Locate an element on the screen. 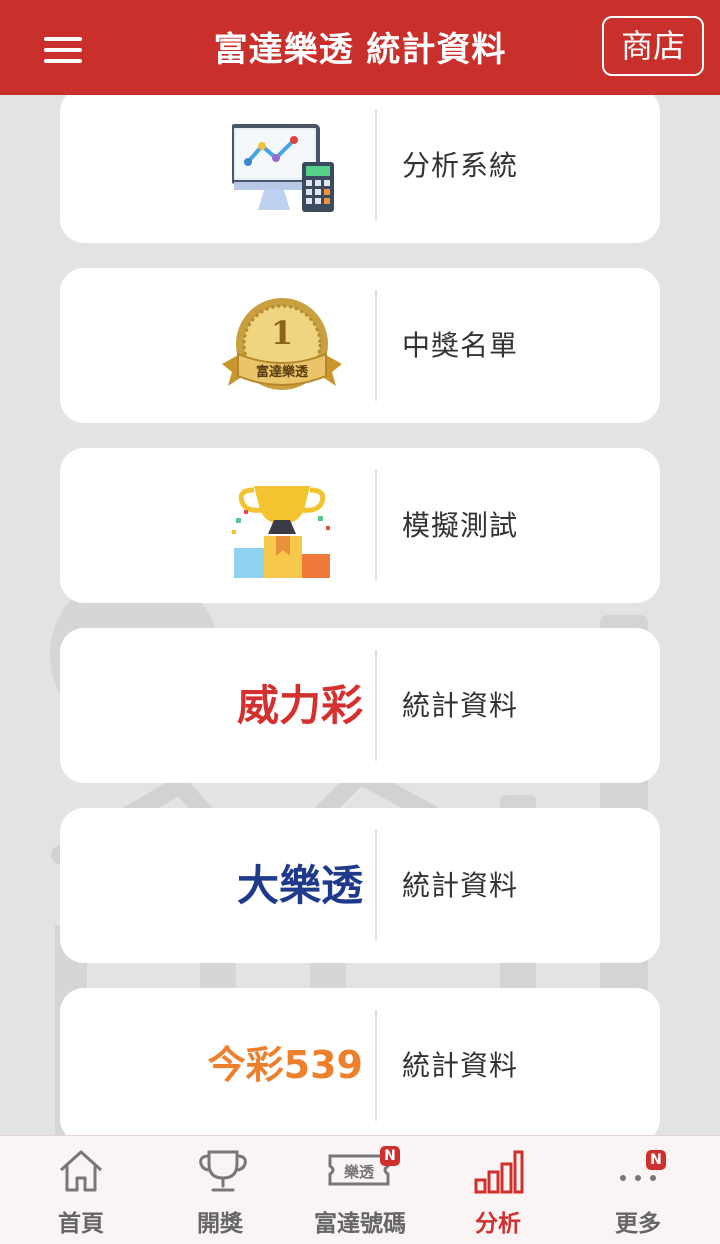 The image size is (720, 1244). tab-label: 首頁 is located at coordinates (81, 1224).